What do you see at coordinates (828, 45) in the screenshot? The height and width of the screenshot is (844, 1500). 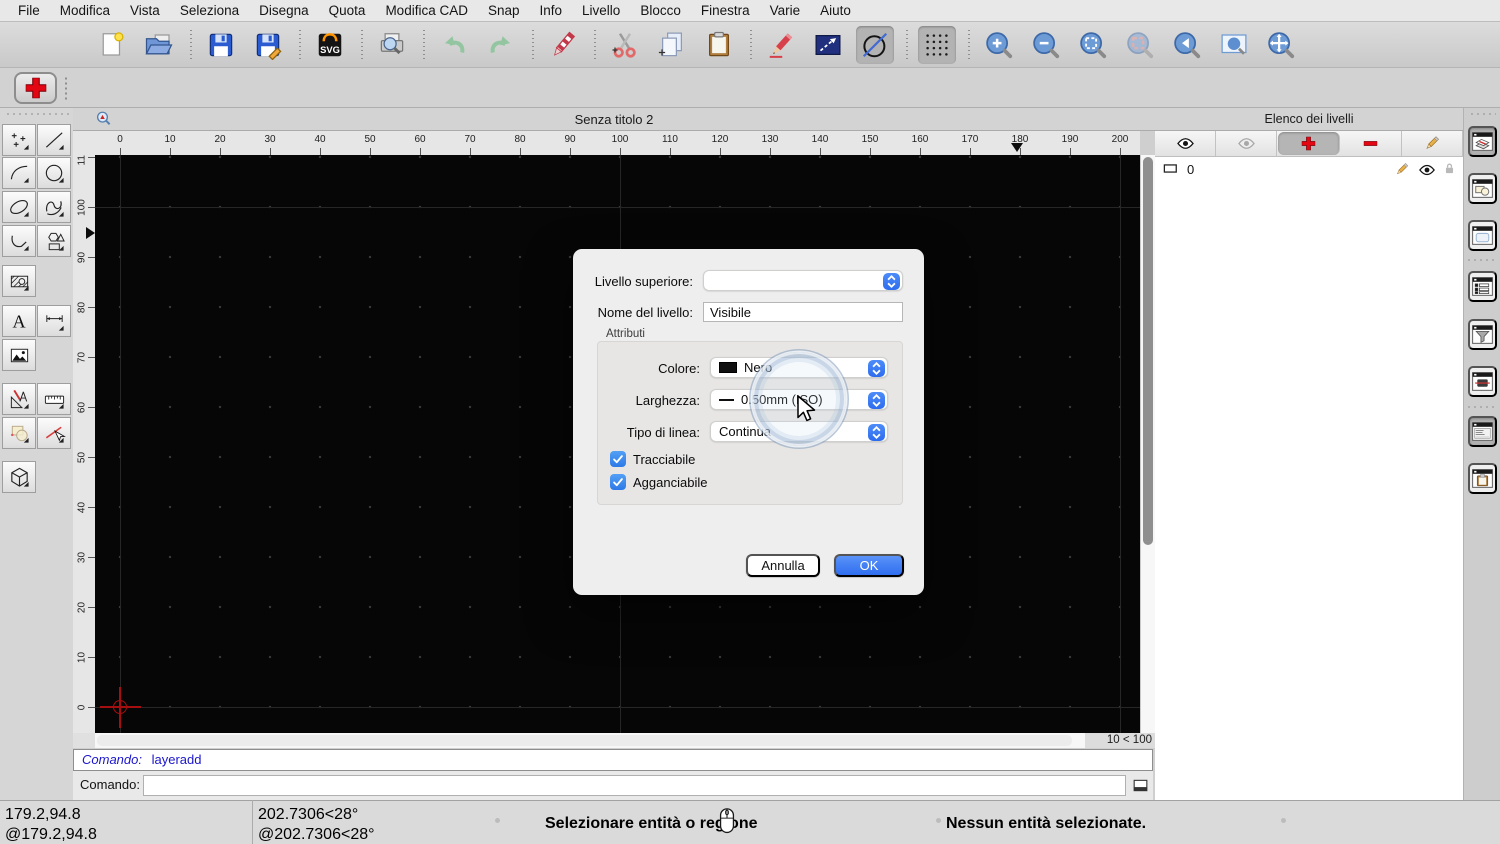 I see `toolbar-polyline-mode-button` at bounding box center [828, 45].